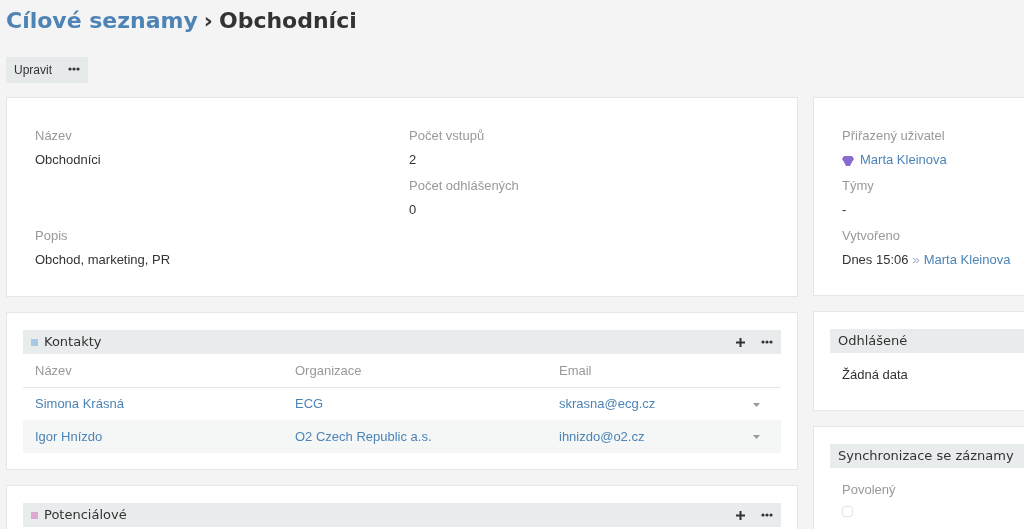 The width and height of the screenshot is (1024, 529). What do you see at coordinates (413, 209) in the screenshot?
I see `field-value: 0` at bounding box center [413, 209].